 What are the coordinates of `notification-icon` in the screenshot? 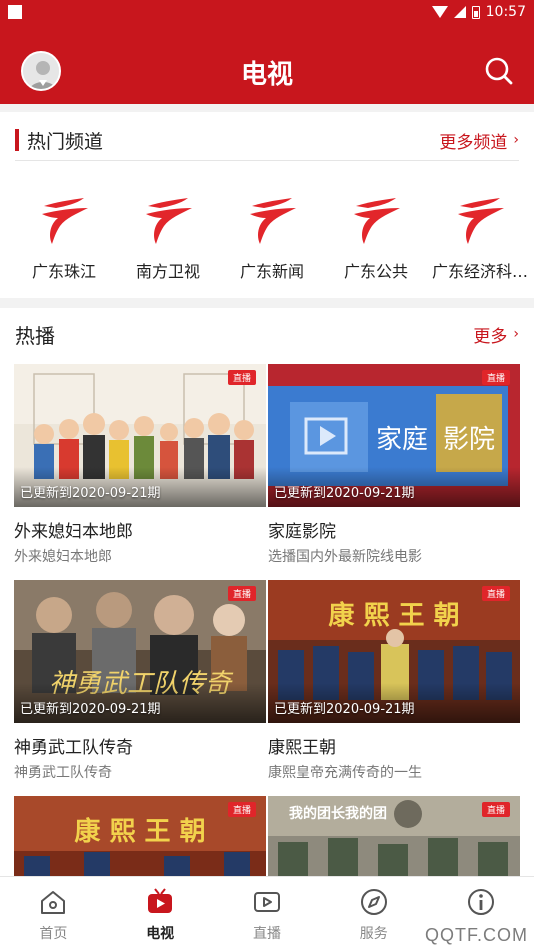 It's located at (15, 12).